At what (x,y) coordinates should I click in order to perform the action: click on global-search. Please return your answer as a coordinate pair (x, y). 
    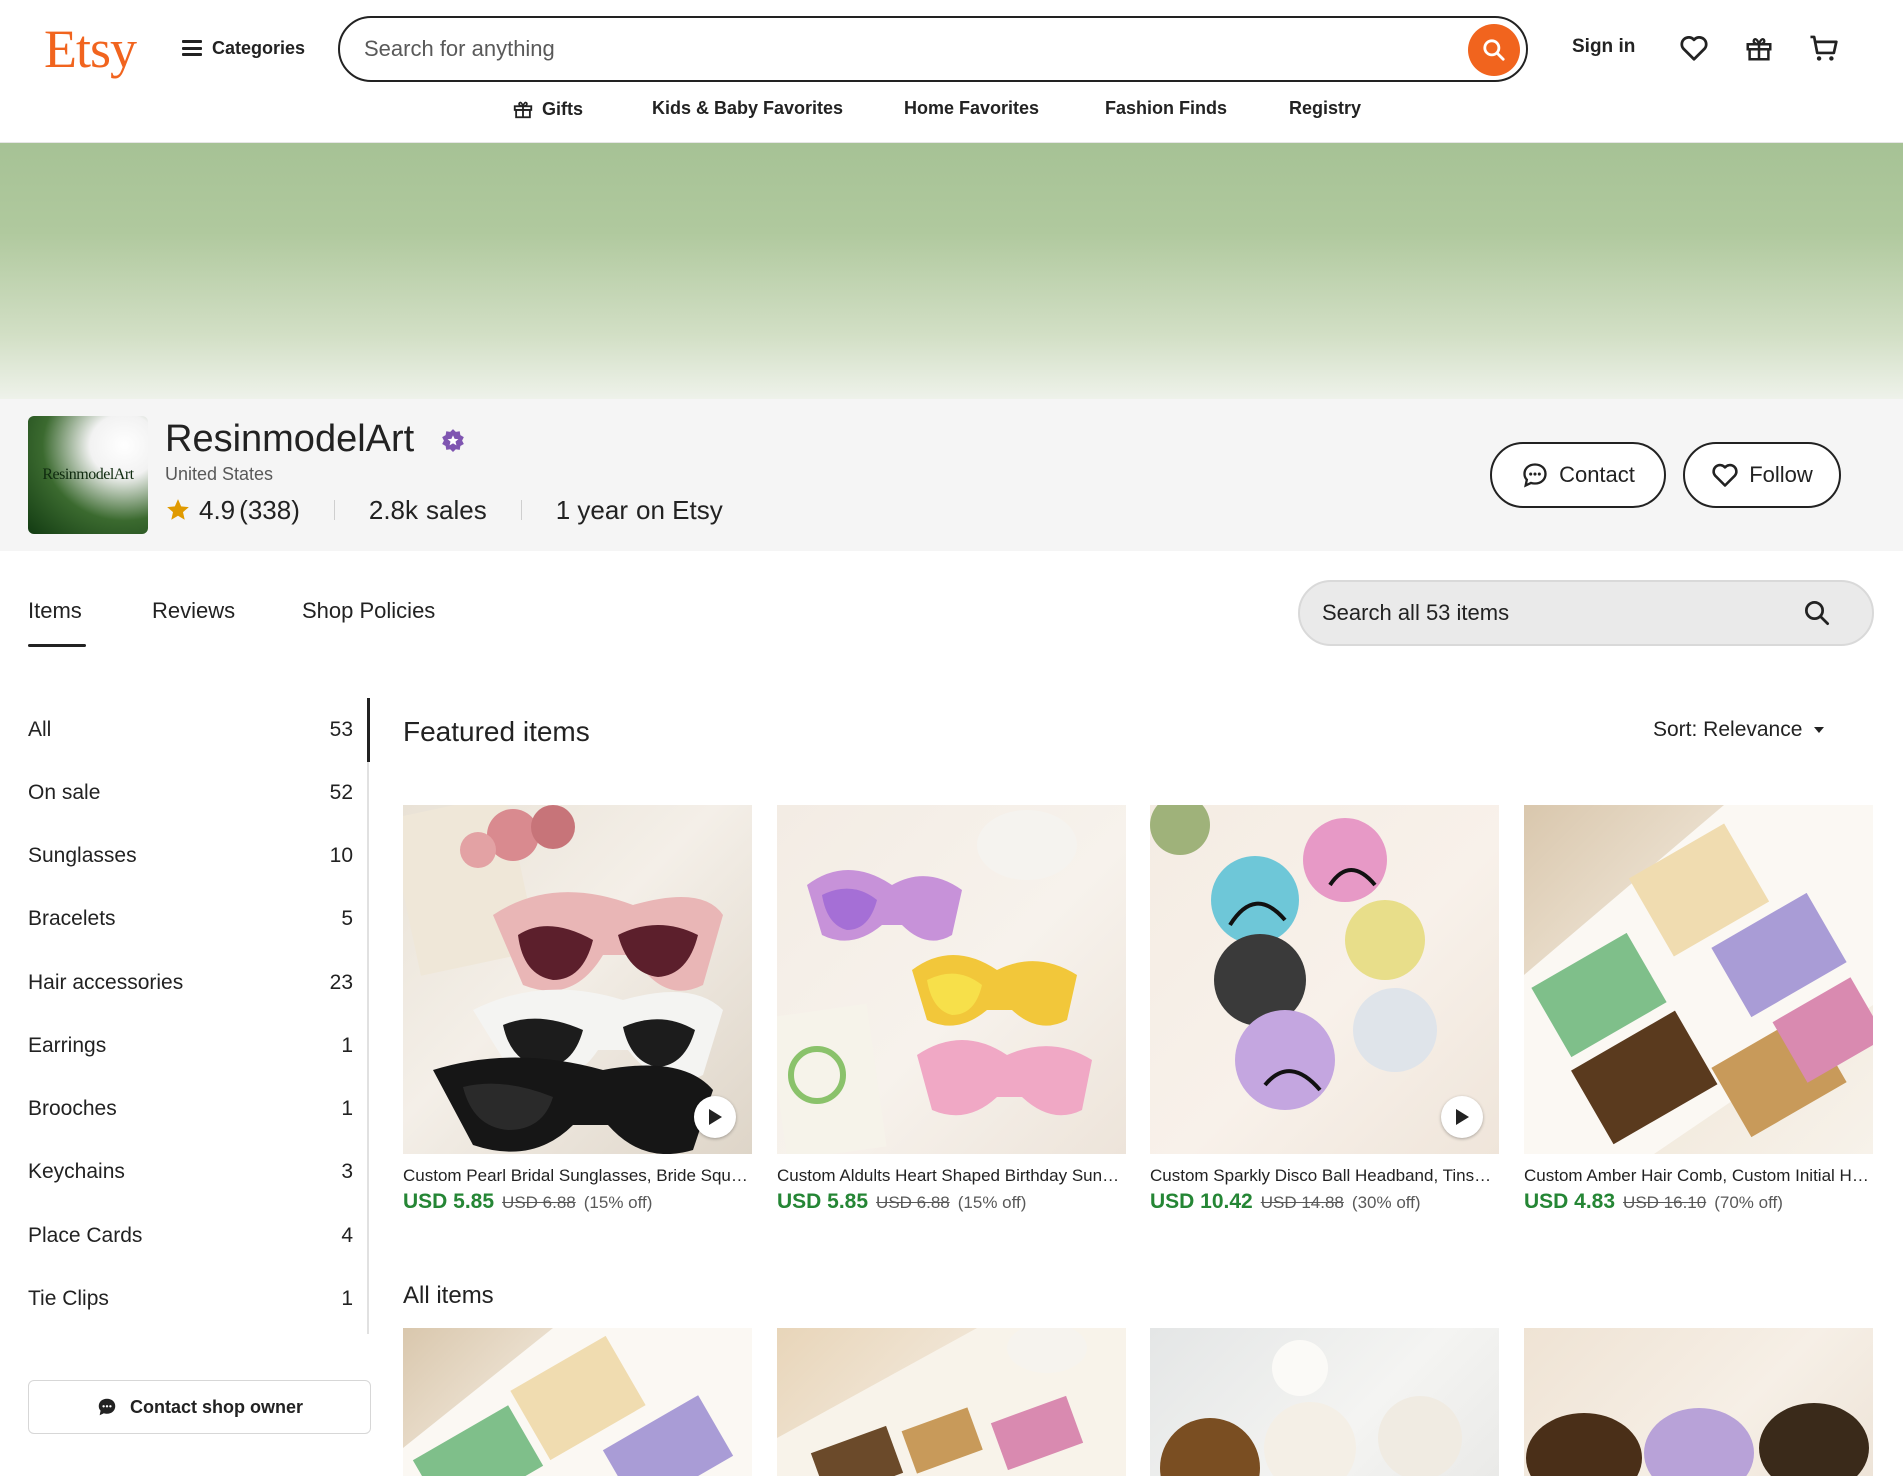
    Looking at the image, I should click on (933, 49).